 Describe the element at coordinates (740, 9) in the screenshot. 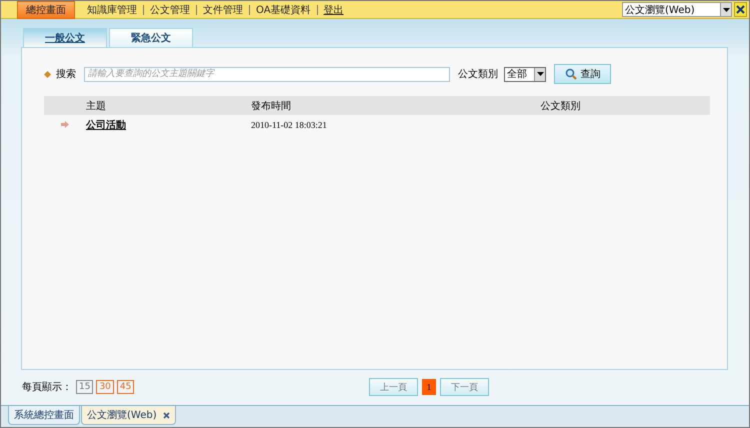

I see `close-button` at that location.